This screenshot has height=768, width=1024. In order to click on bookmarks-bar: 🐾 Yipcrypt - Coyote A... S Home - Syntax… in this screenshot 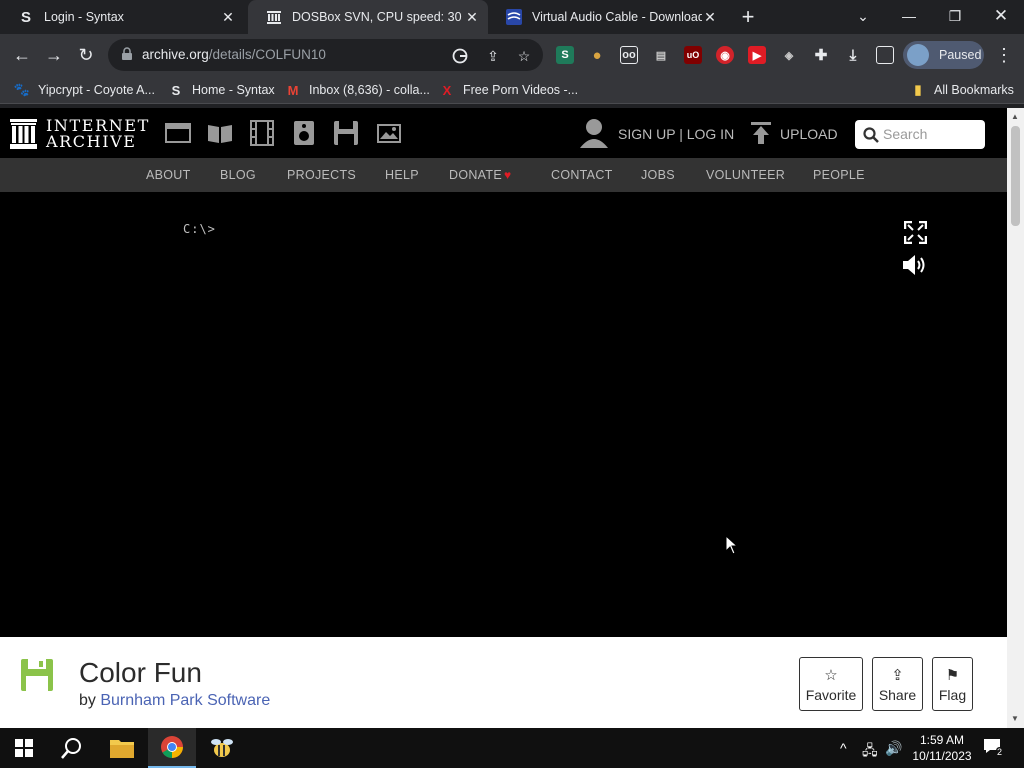, I will do `click(512, 90)`.